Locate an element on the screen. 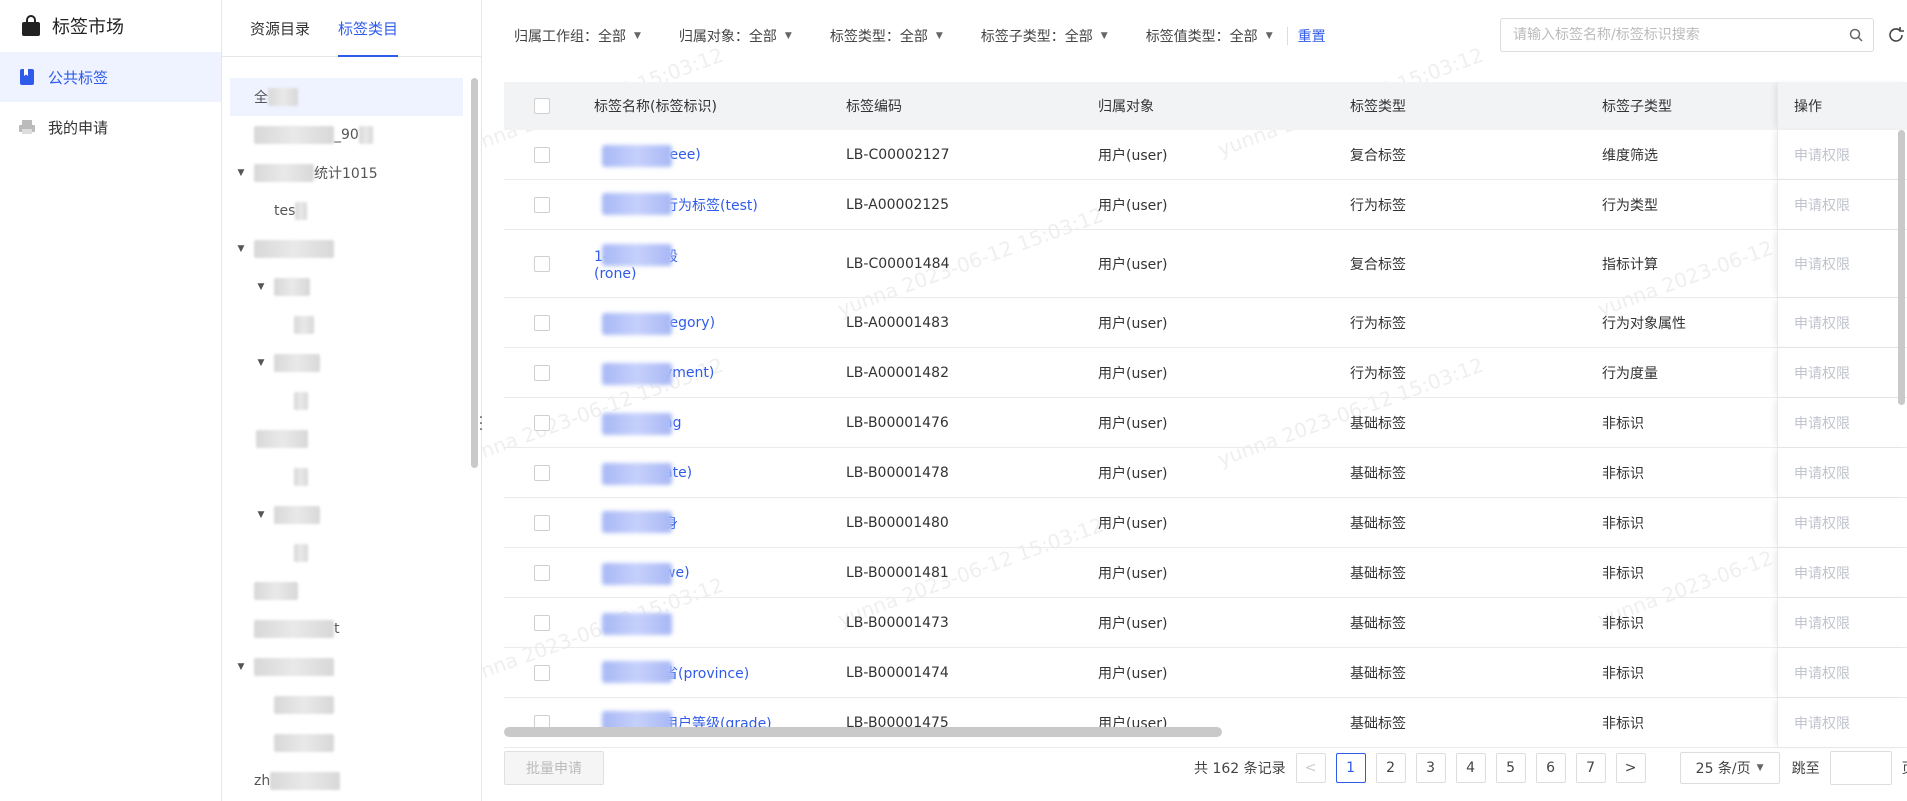 The height and width of the screenshot is (801, 1907). panel-splitter-handle: · · · is located at coordinates (481, 425).